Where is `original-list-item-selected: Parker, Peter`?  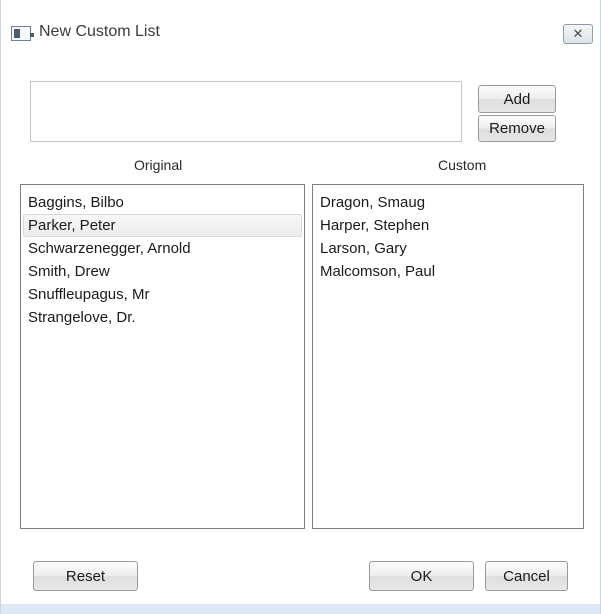
original-list-item-selected: Parker, Peter is located at coordinates (162, 225).